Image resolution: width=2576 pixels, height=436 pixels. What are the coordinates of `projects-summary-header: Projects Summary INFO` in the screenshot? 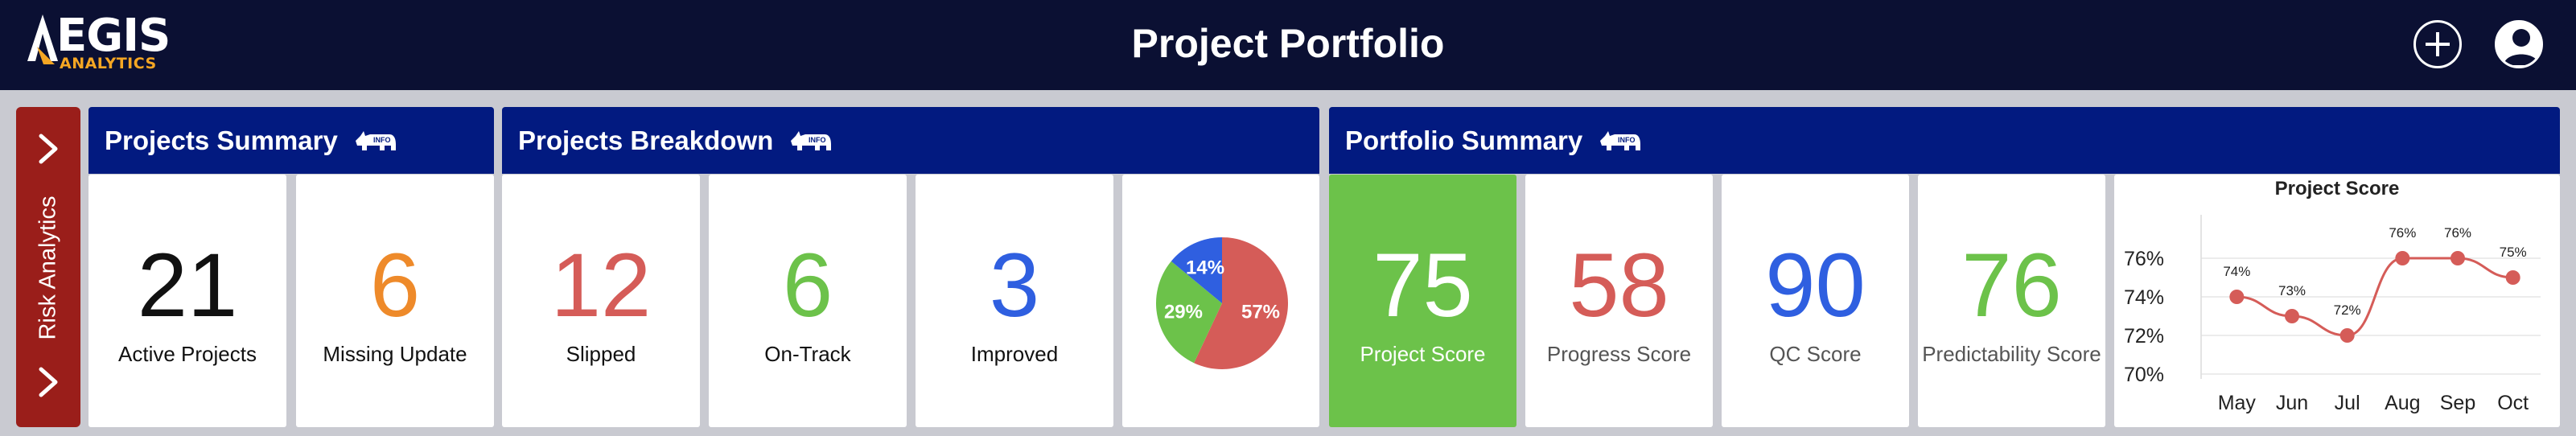 It's located at (291, 140).